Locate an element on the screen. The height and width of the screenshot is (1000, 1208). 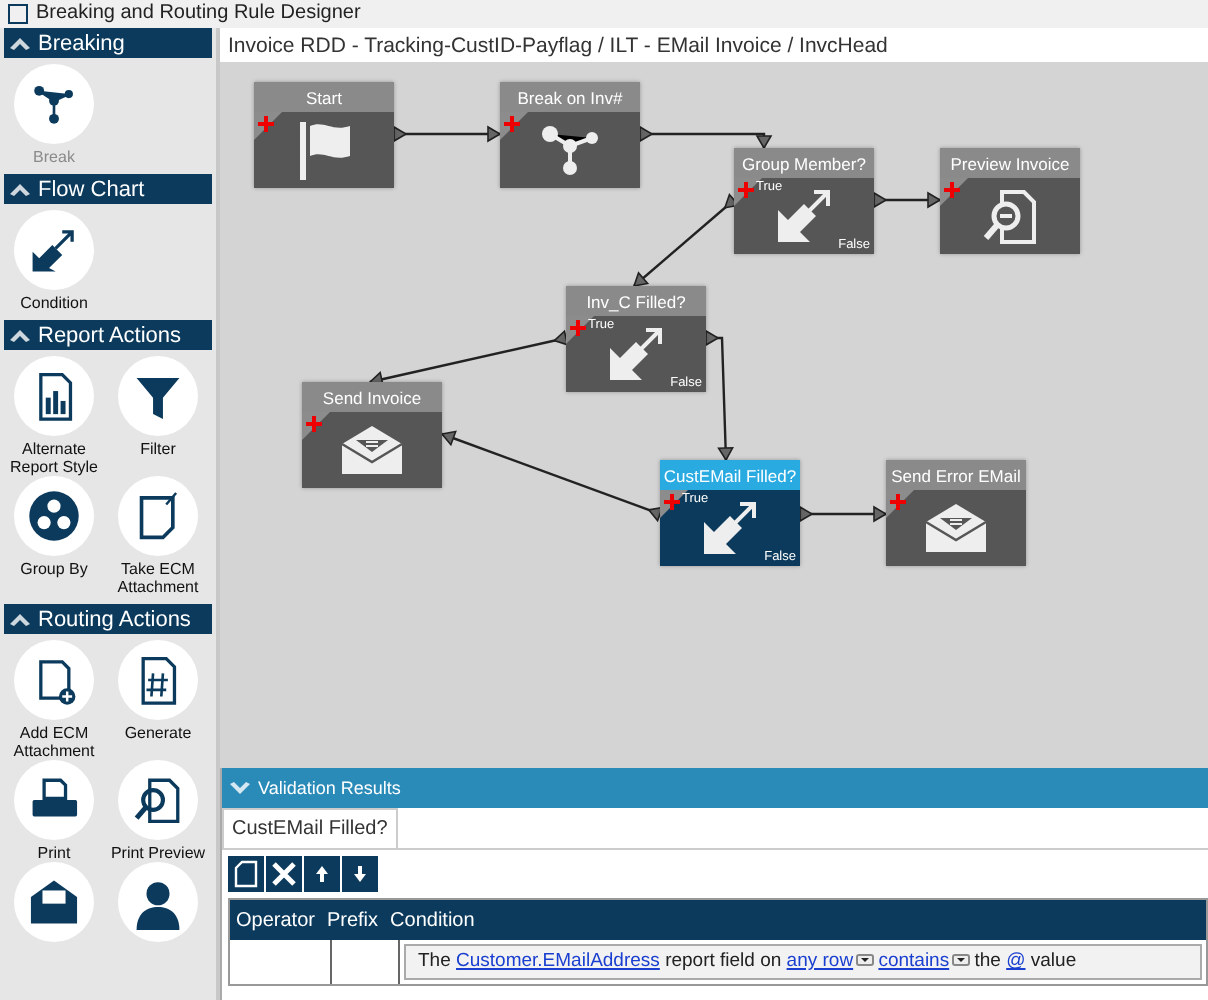
node-title: CustEMail Filled? is located at coordinates (730, 475).